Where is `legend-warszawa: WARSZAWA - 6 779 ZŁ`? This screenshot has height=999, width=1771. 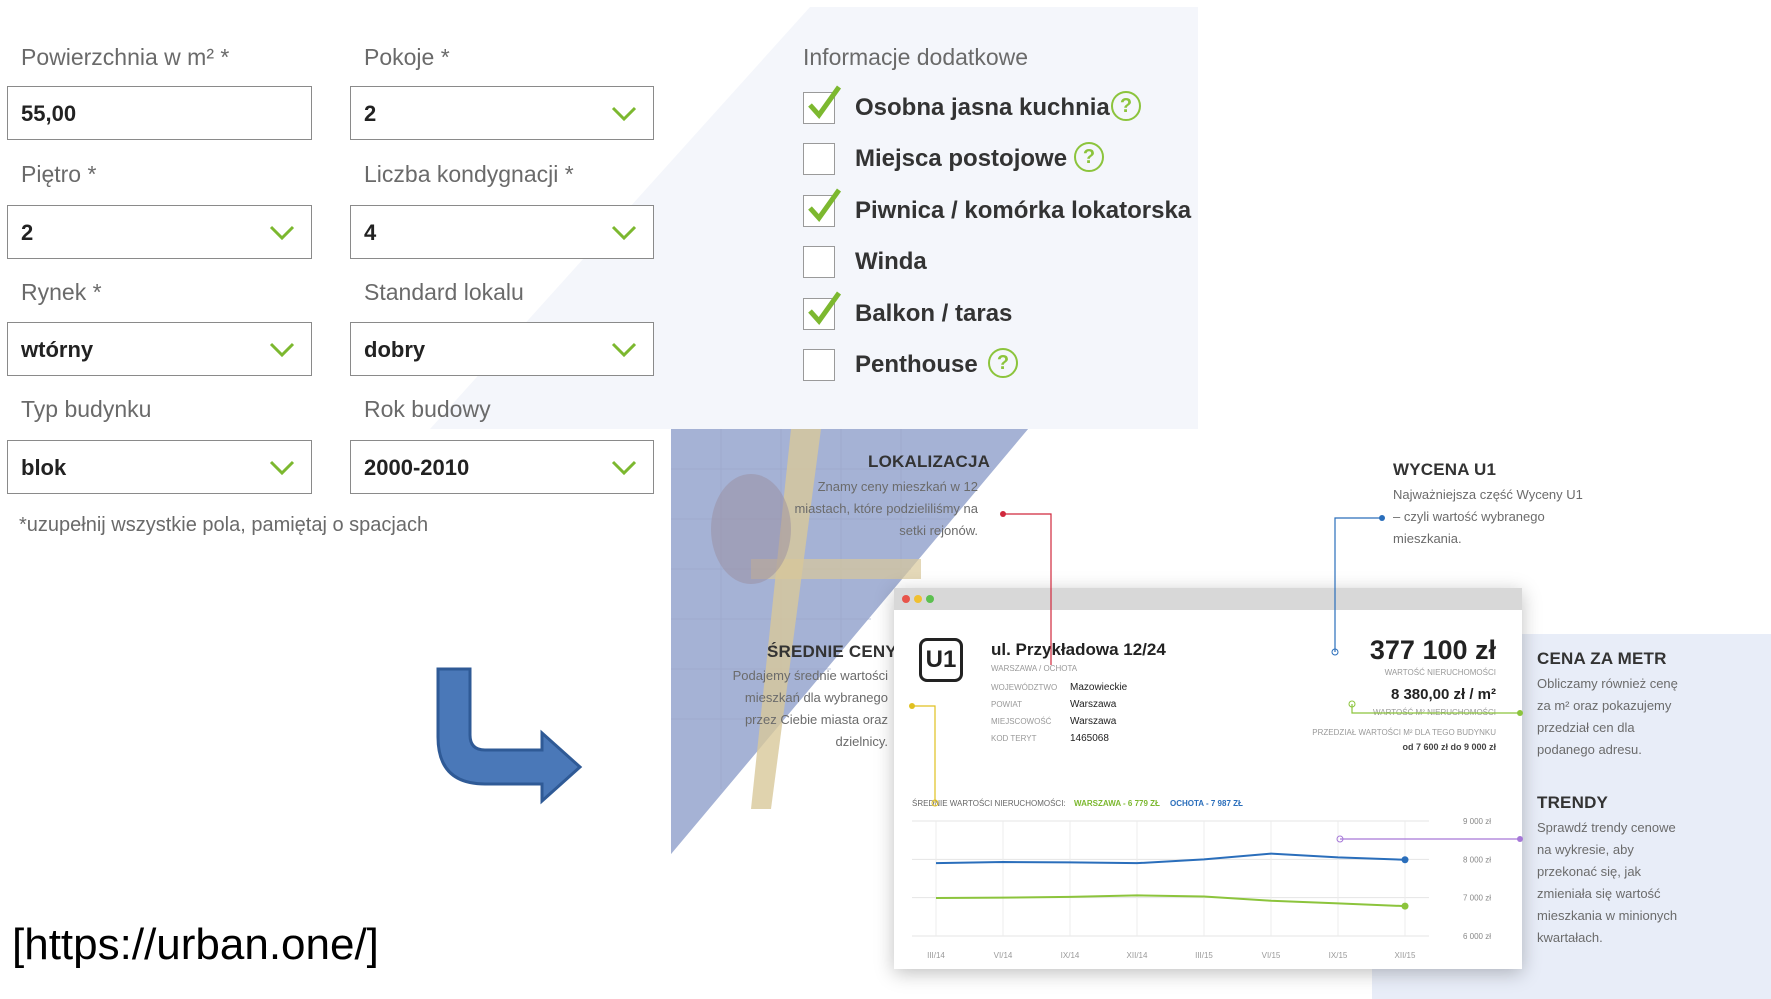
legend-warszawa: WARSZAWA - 6 779 ZŁ is located at coordinates (1117, 803).